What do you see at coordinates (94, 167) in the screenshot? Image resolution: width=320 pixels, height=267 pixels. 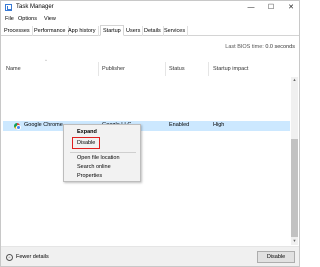 I see `context-menu-search-online: Search online` at bounding box center [94, 167].